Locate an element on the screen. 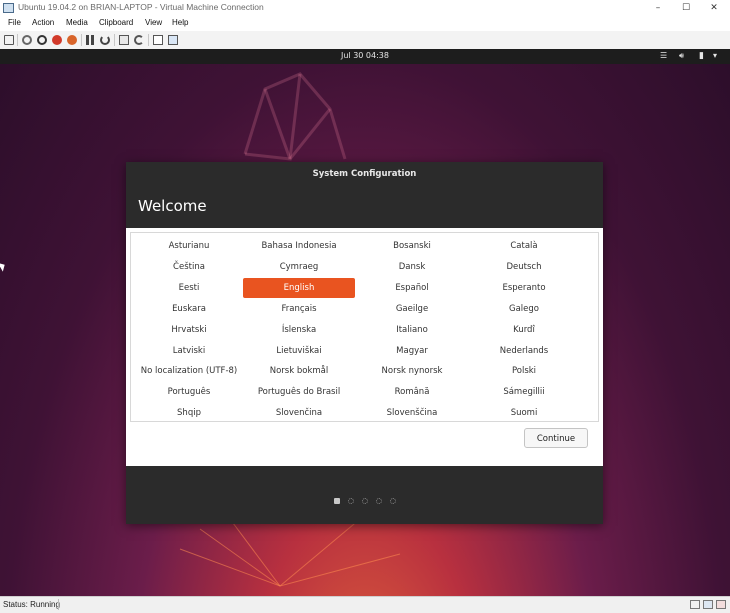  menu-file: File is located at coordinates (14, 22).